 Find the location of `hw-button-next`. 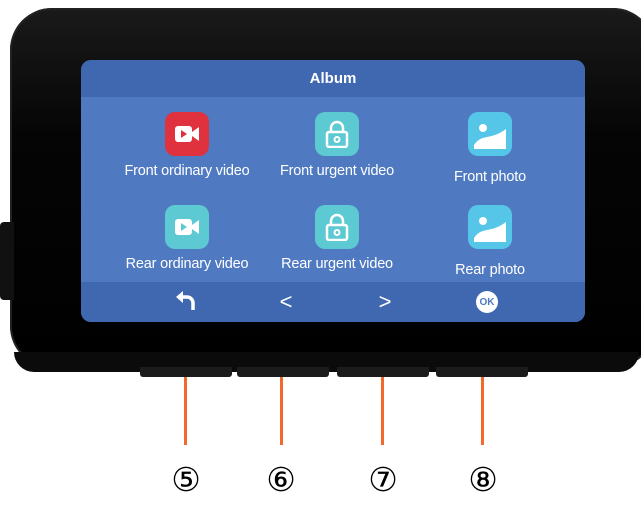

hw-button-next is located at coordinates (383, 372).